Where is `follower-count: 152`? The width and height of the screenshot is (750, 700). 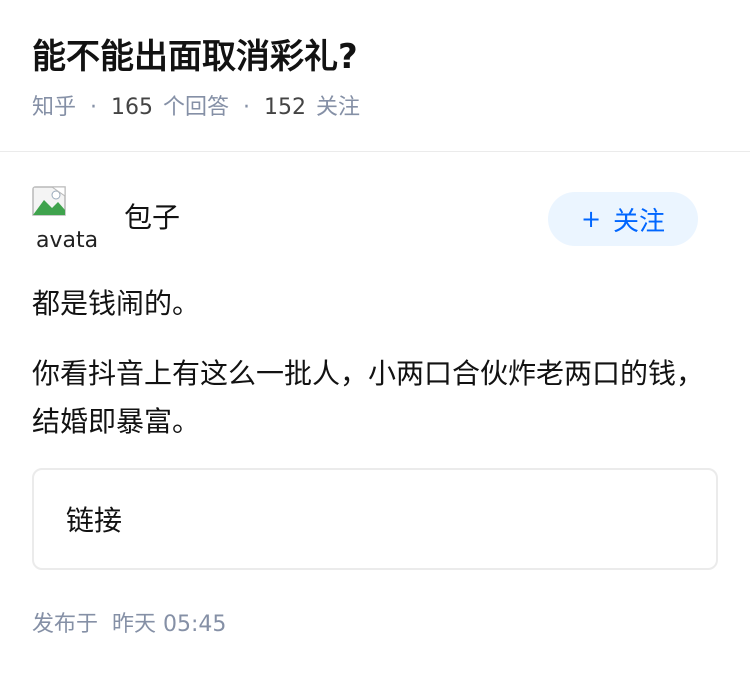 follower-count: 152 is located at coordinates (285, 107).